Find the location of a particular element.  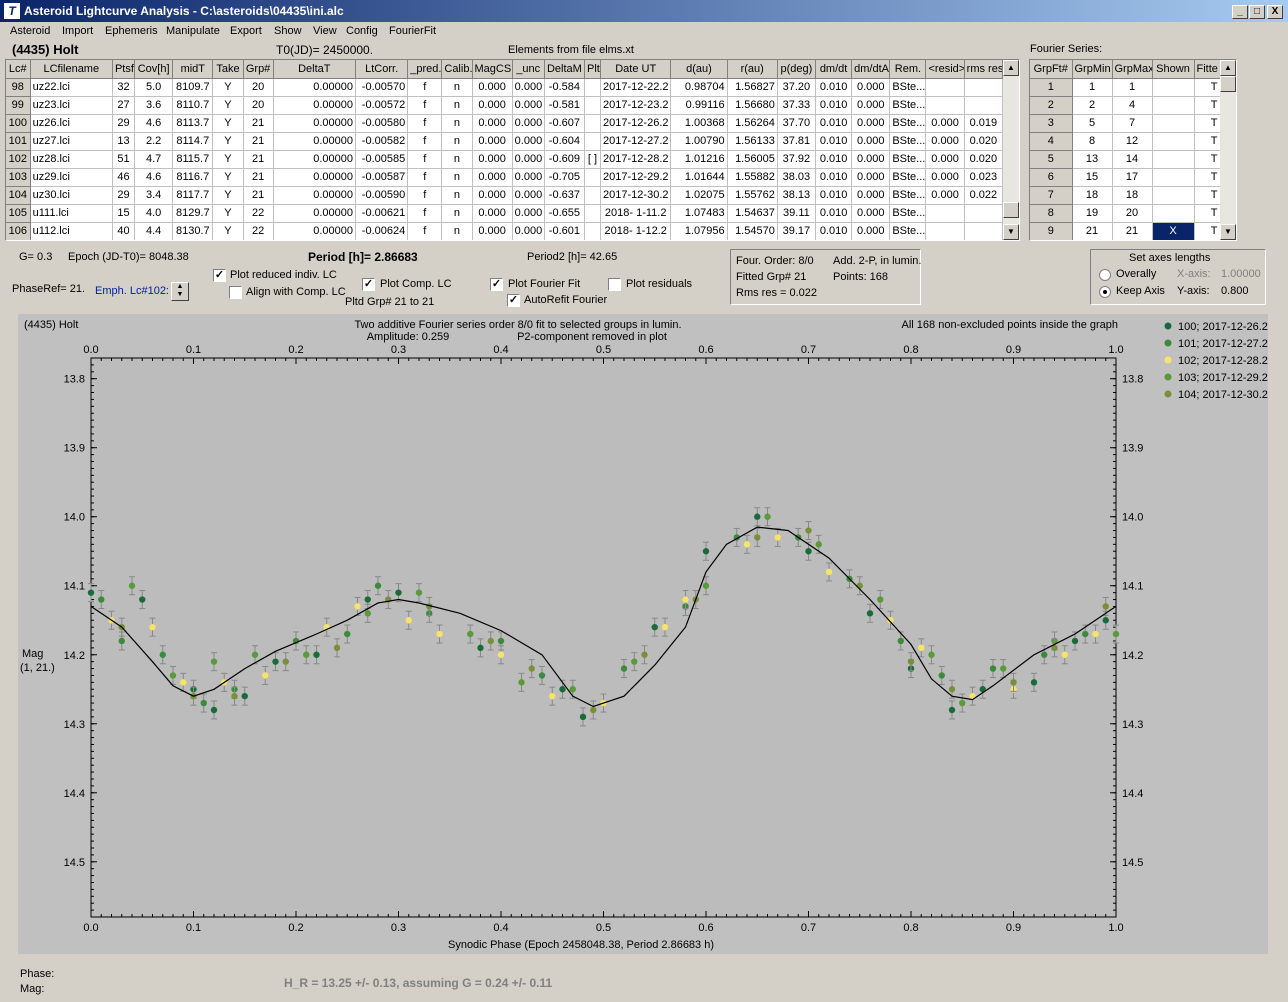

lc-table-cell: 0.020 is located at coordinates (984, 159).